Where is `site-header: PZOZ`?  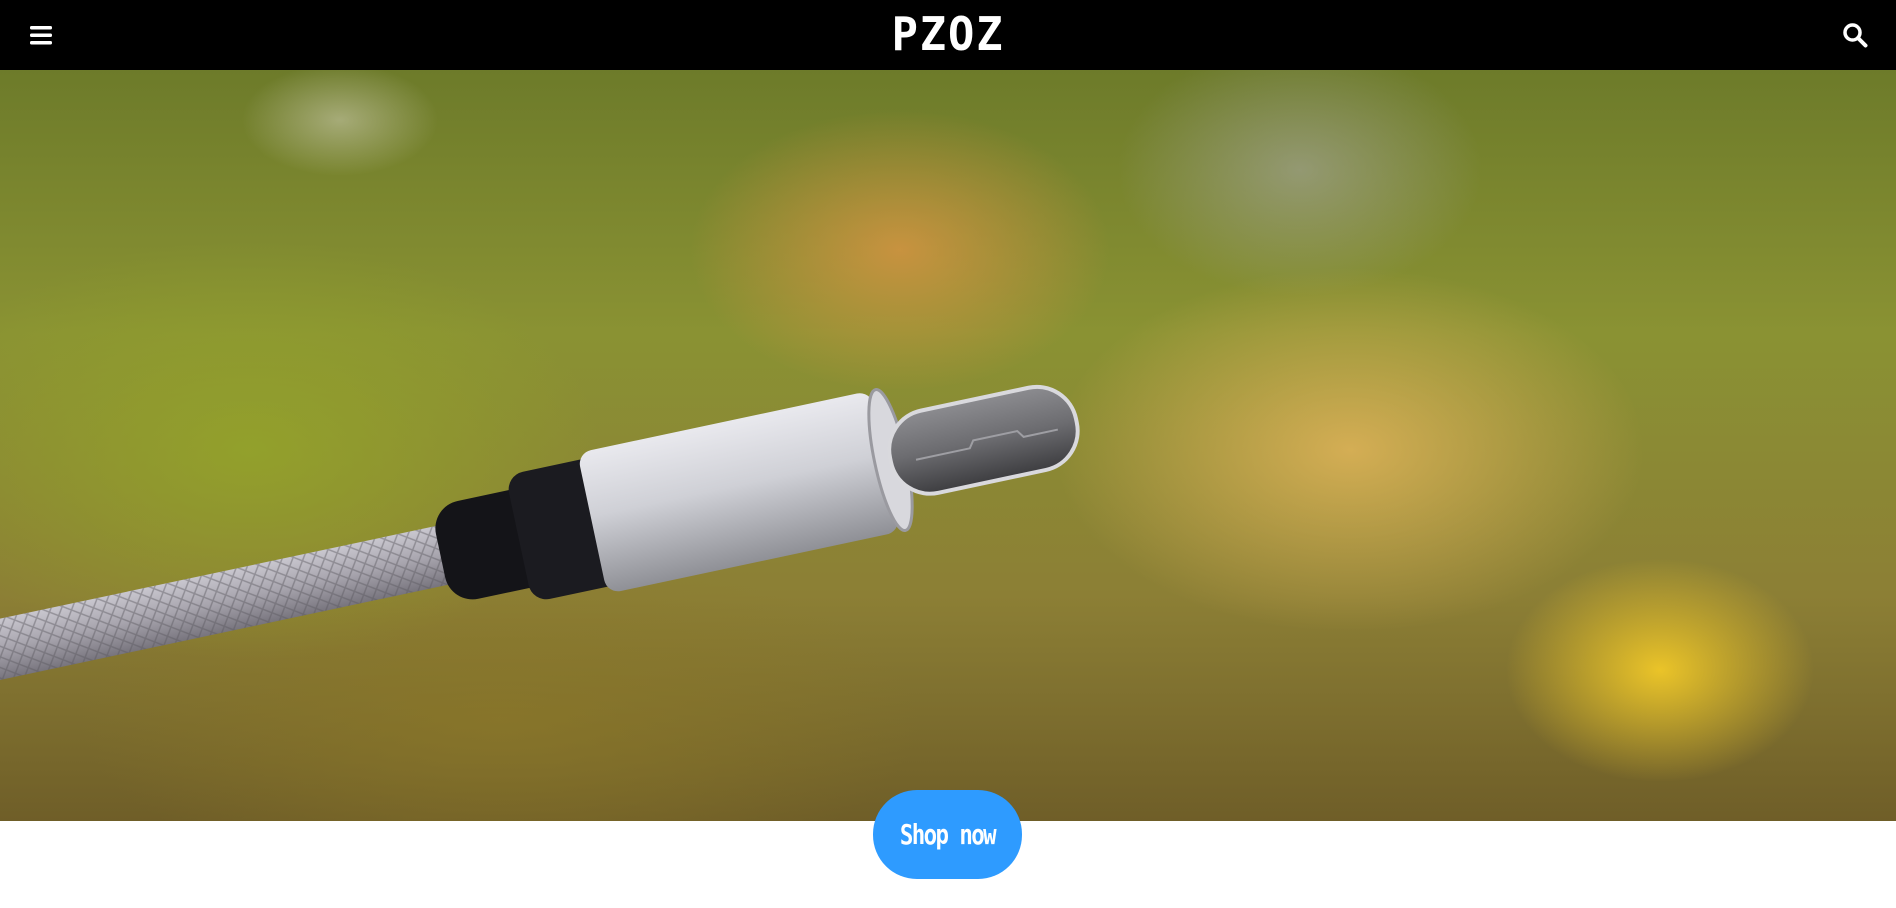 site-header: PZOZ is located at coordinates (948, 35).